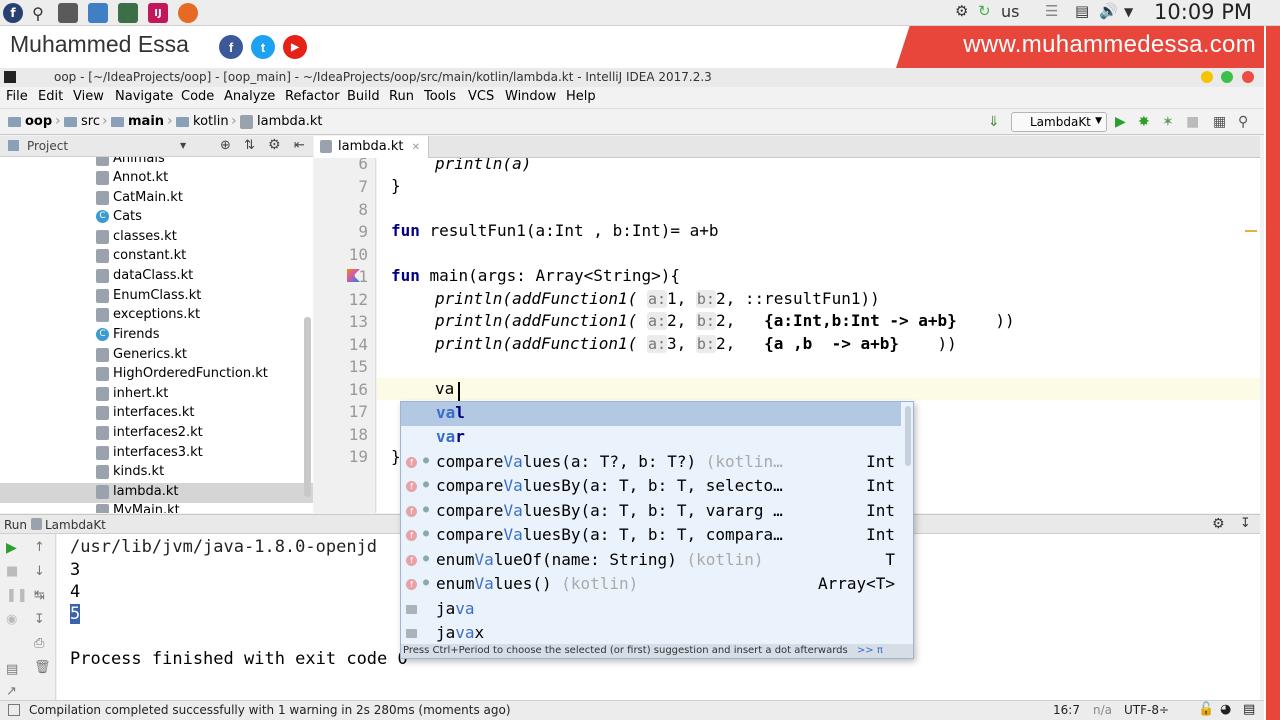 This screenshot has width=1280, height=720. I want to click on down-icon: ↓, so click(39, 571).